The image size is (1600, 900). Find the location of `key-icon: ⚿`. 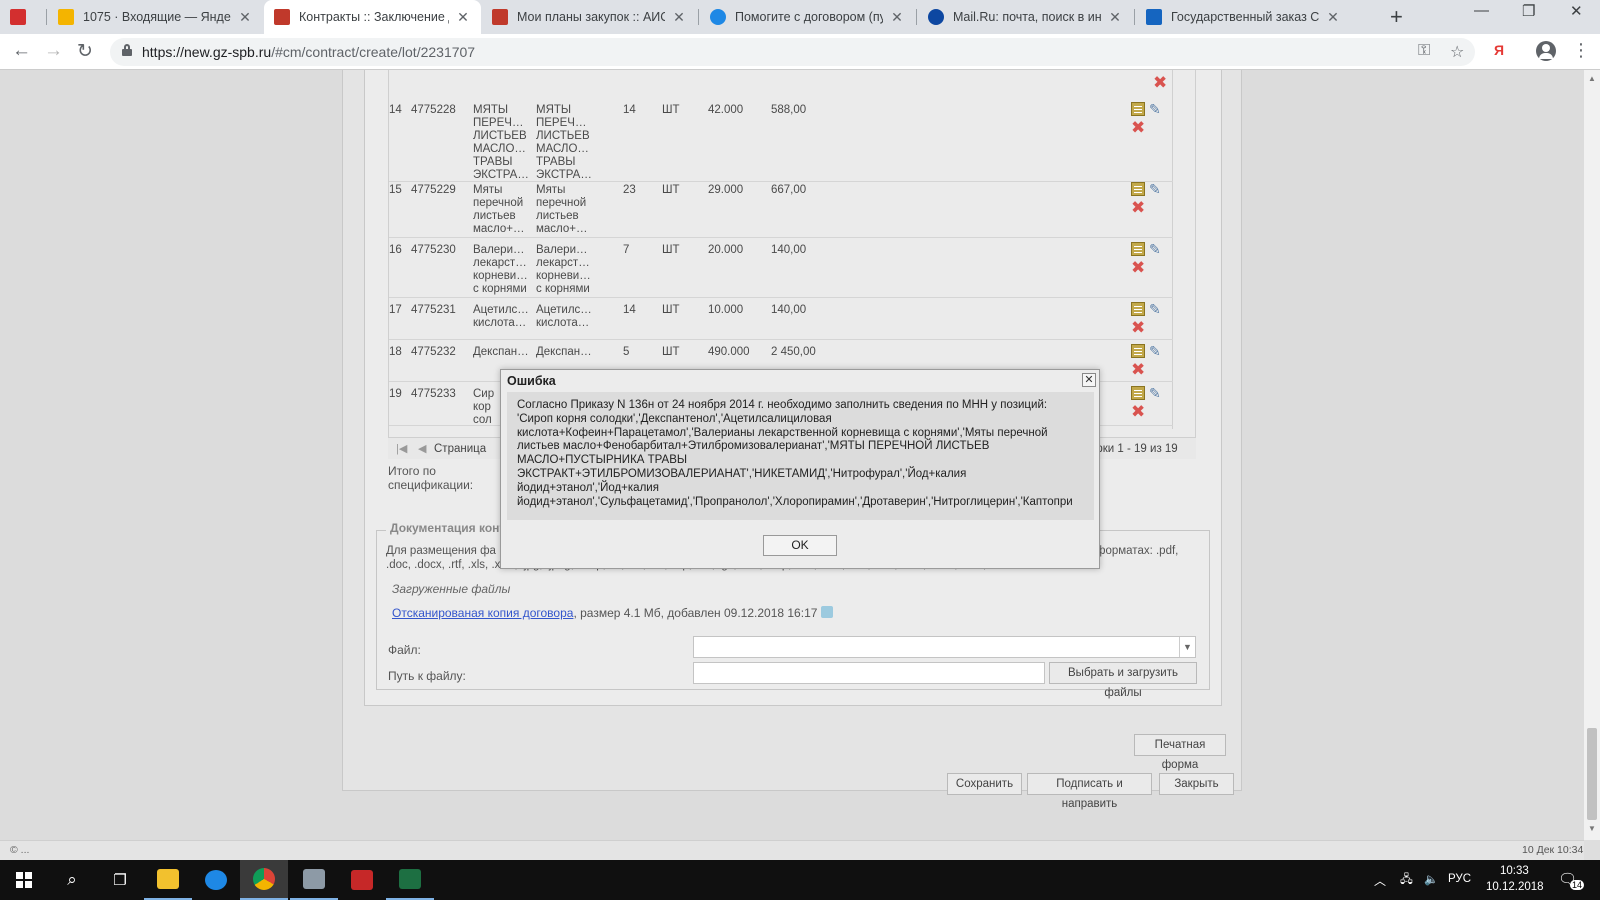

key-icon: ⚿ is located at coordinates (1424, 51).